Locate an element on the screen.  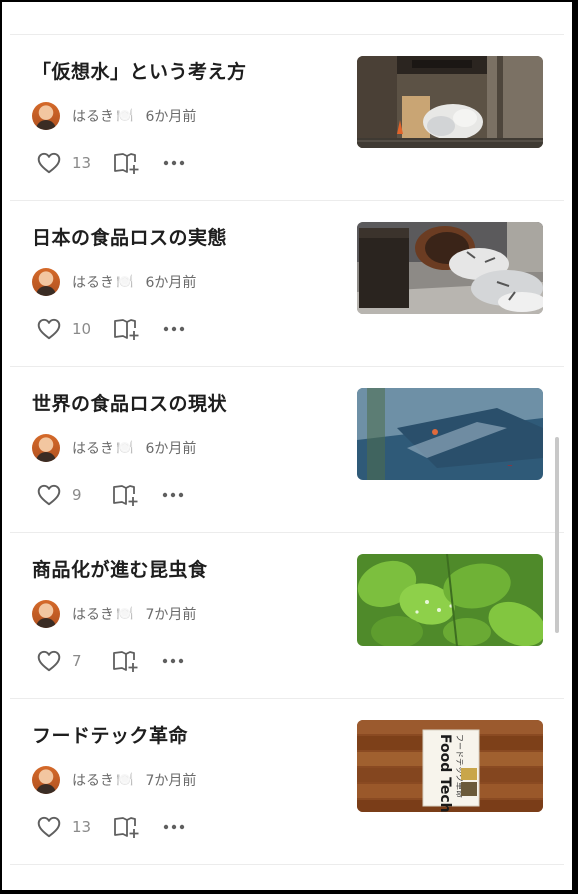
like-count: 9 is located at coordinates (77, 495).